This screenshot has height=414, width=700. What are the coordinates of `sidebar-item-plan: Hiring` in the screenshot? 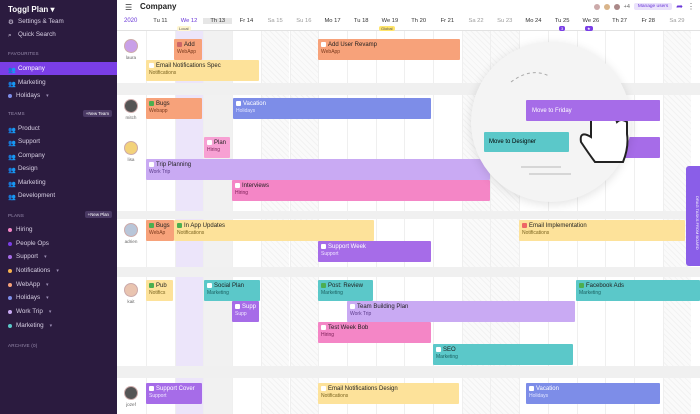 It's located at (58, 229).